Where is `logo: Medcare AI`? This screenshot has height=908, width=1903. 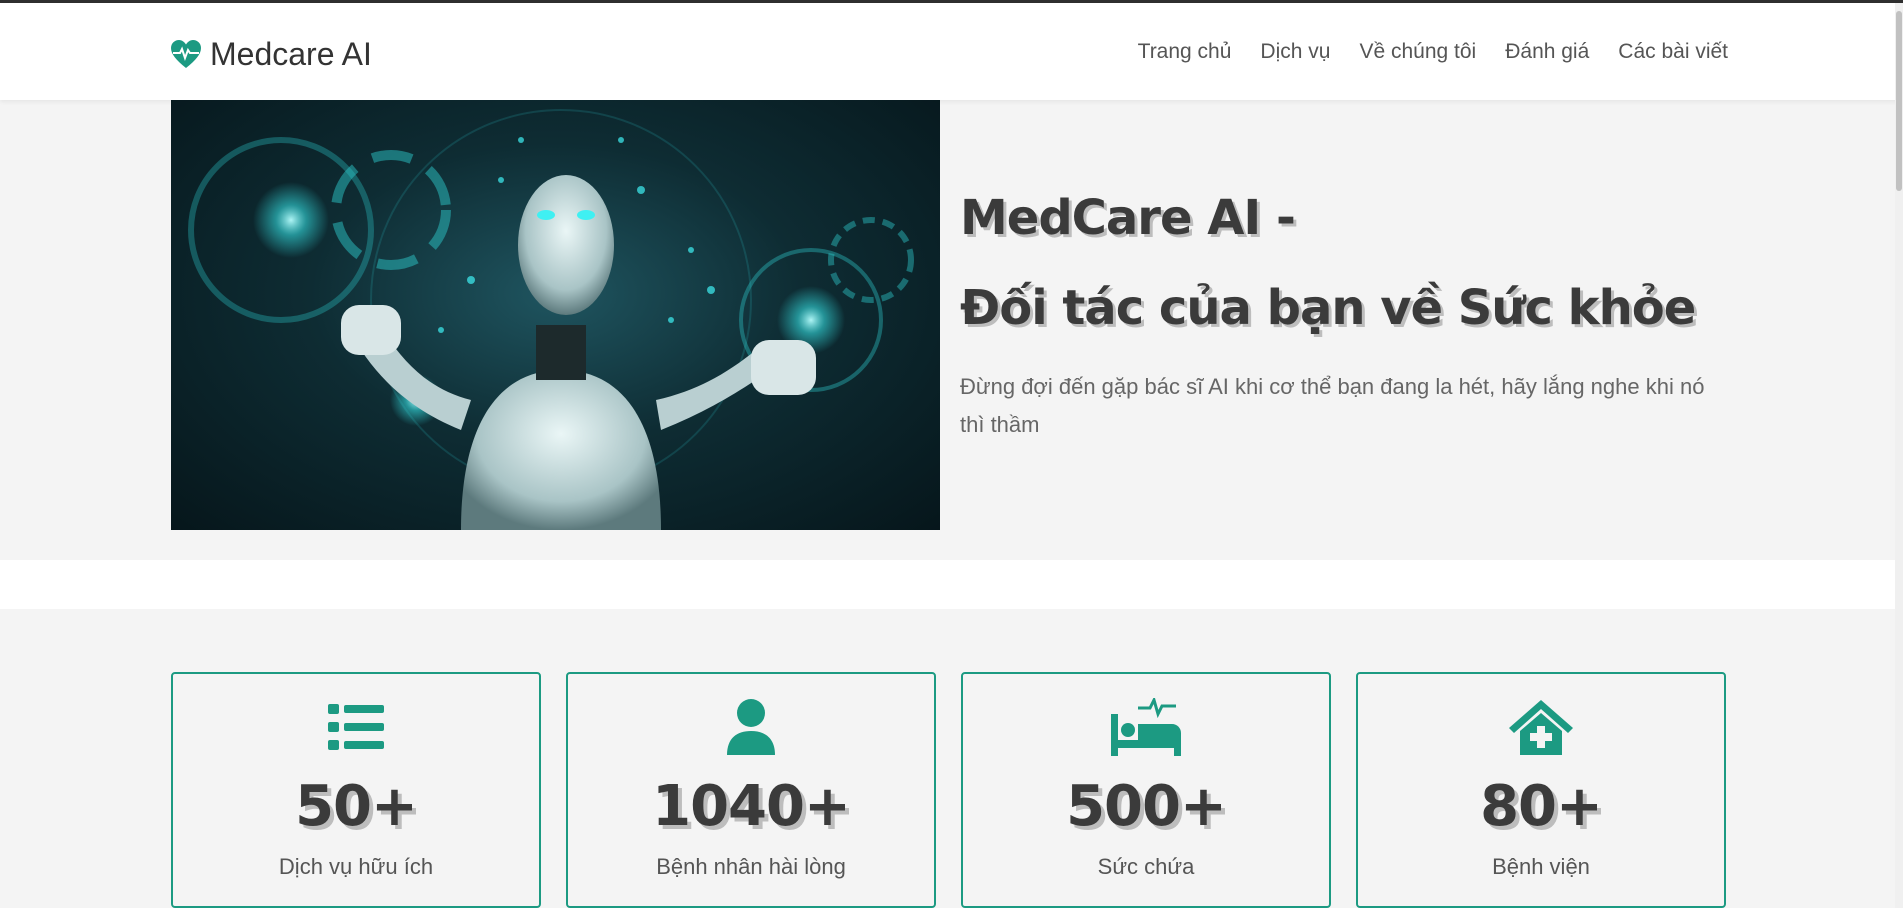 logo: Medcare AI is located at coordinates (271, 54).